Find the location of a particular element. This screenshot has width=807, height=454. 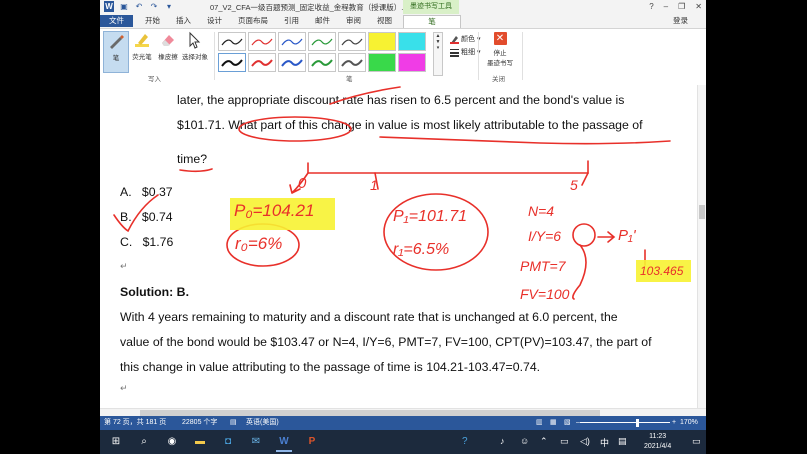

tab-view: 视图 is located at coordinates (384, 21).